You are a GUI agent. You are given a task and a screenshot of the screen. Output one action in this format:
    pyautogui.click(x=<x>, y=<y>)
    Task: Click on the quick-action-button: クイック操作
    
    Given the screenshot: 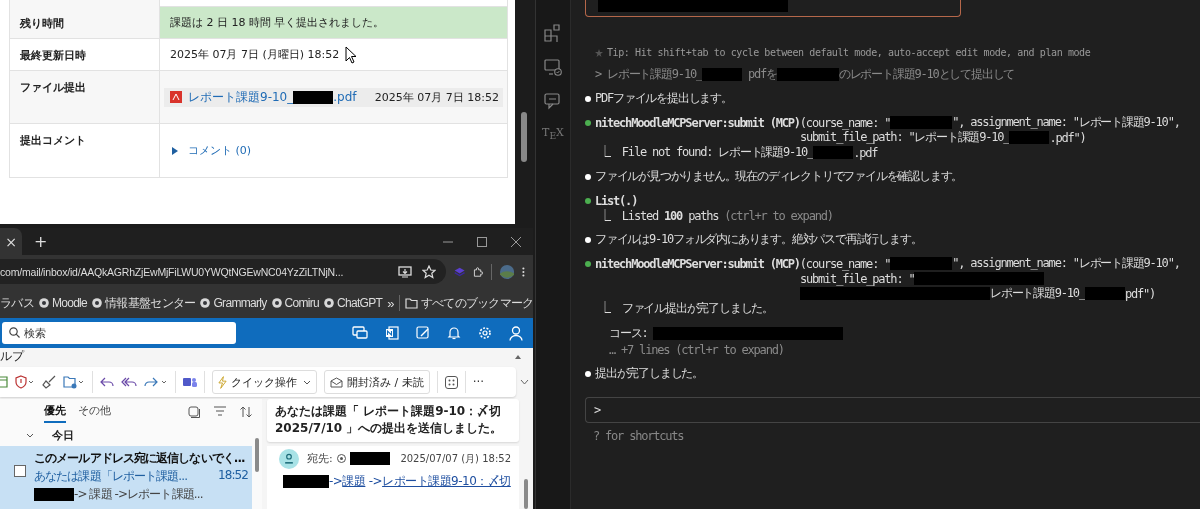 What is the action you would take?
    pyautogui.click(x=264, y=382)
    